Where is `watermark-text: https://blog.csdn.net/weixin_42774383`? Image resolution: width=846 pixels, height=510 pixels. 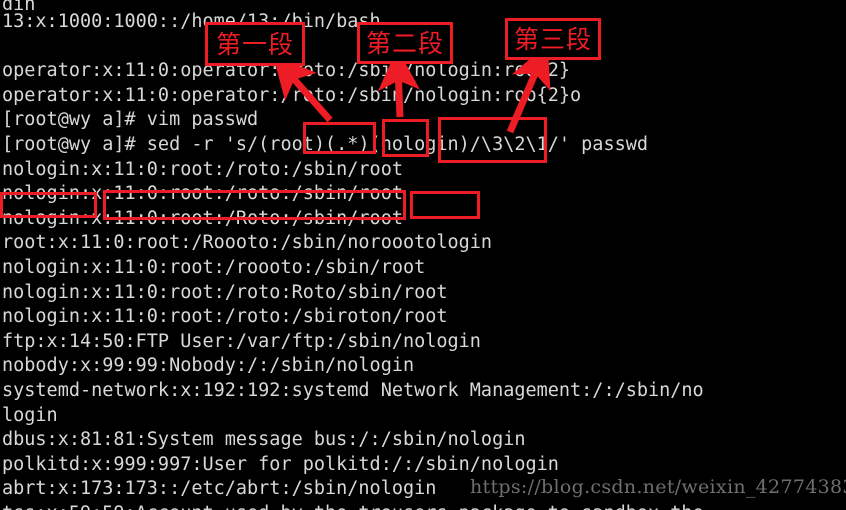 watermark-text: https://blog.csdn.net/weixin_42774383 is located at coordinates (658, 487).